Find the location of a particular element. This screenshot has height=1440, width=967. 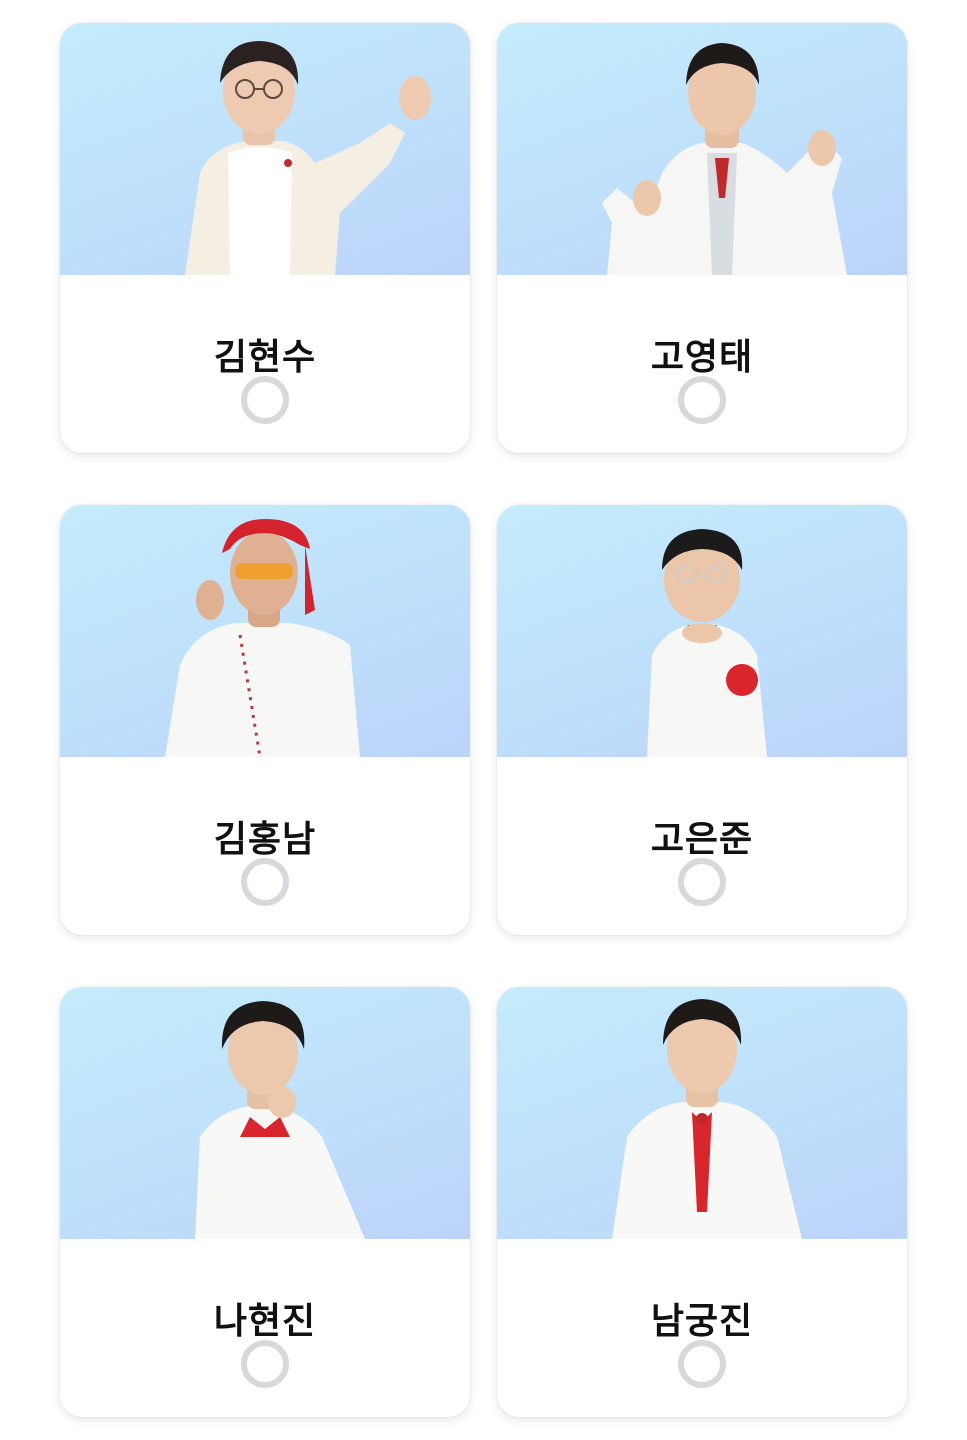

candidate-name: 고영태 is located at coordinates (702, 357).